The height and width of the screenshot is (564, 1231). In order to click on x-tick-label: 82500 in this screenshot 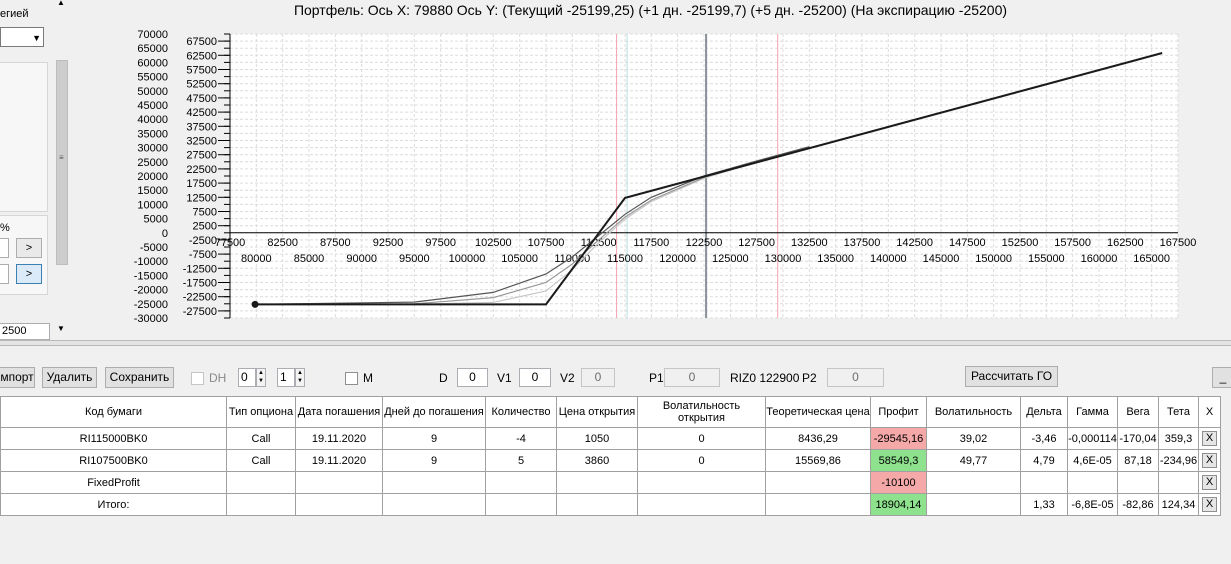, I will do `click(282, 243)`.